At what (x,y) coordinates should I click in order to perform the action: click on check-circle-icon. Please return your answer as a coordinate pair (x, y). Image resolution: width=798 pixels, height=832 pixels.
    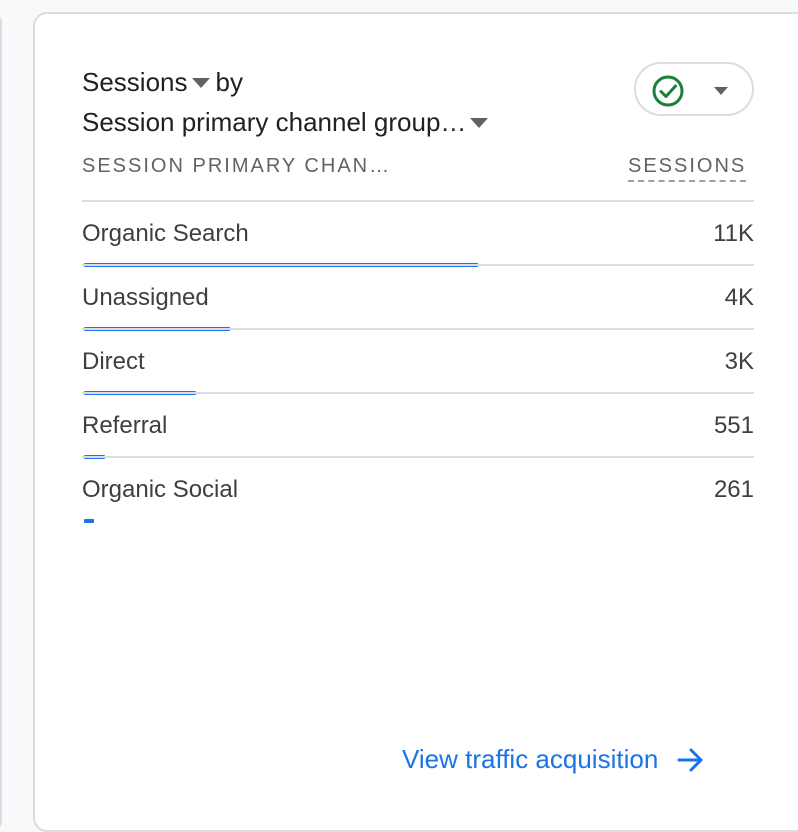
    Looking at the image, I should click on (668, 91).